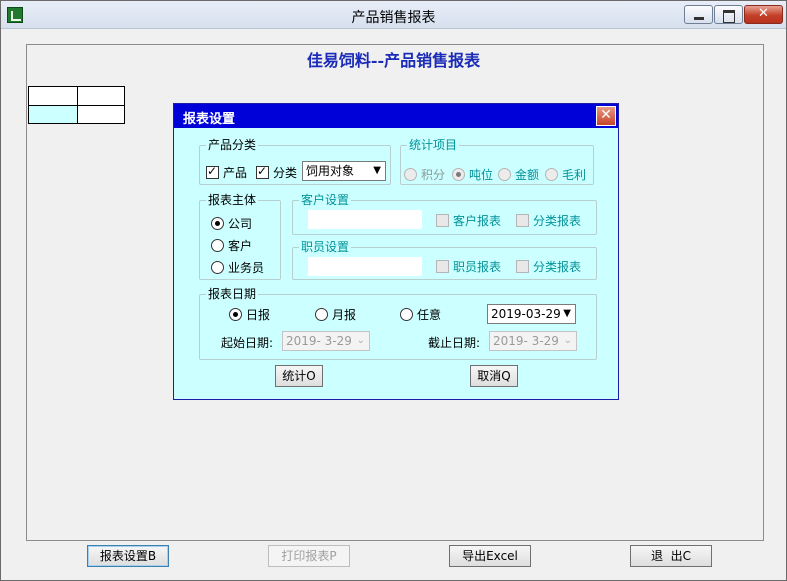 Image resolution: width=787 pixels, height=581 pixels. What do you see at coordinates (209, 119) in the screenshot?
I see `dialog-title: 报表设置` at bounding box center [209, 119].